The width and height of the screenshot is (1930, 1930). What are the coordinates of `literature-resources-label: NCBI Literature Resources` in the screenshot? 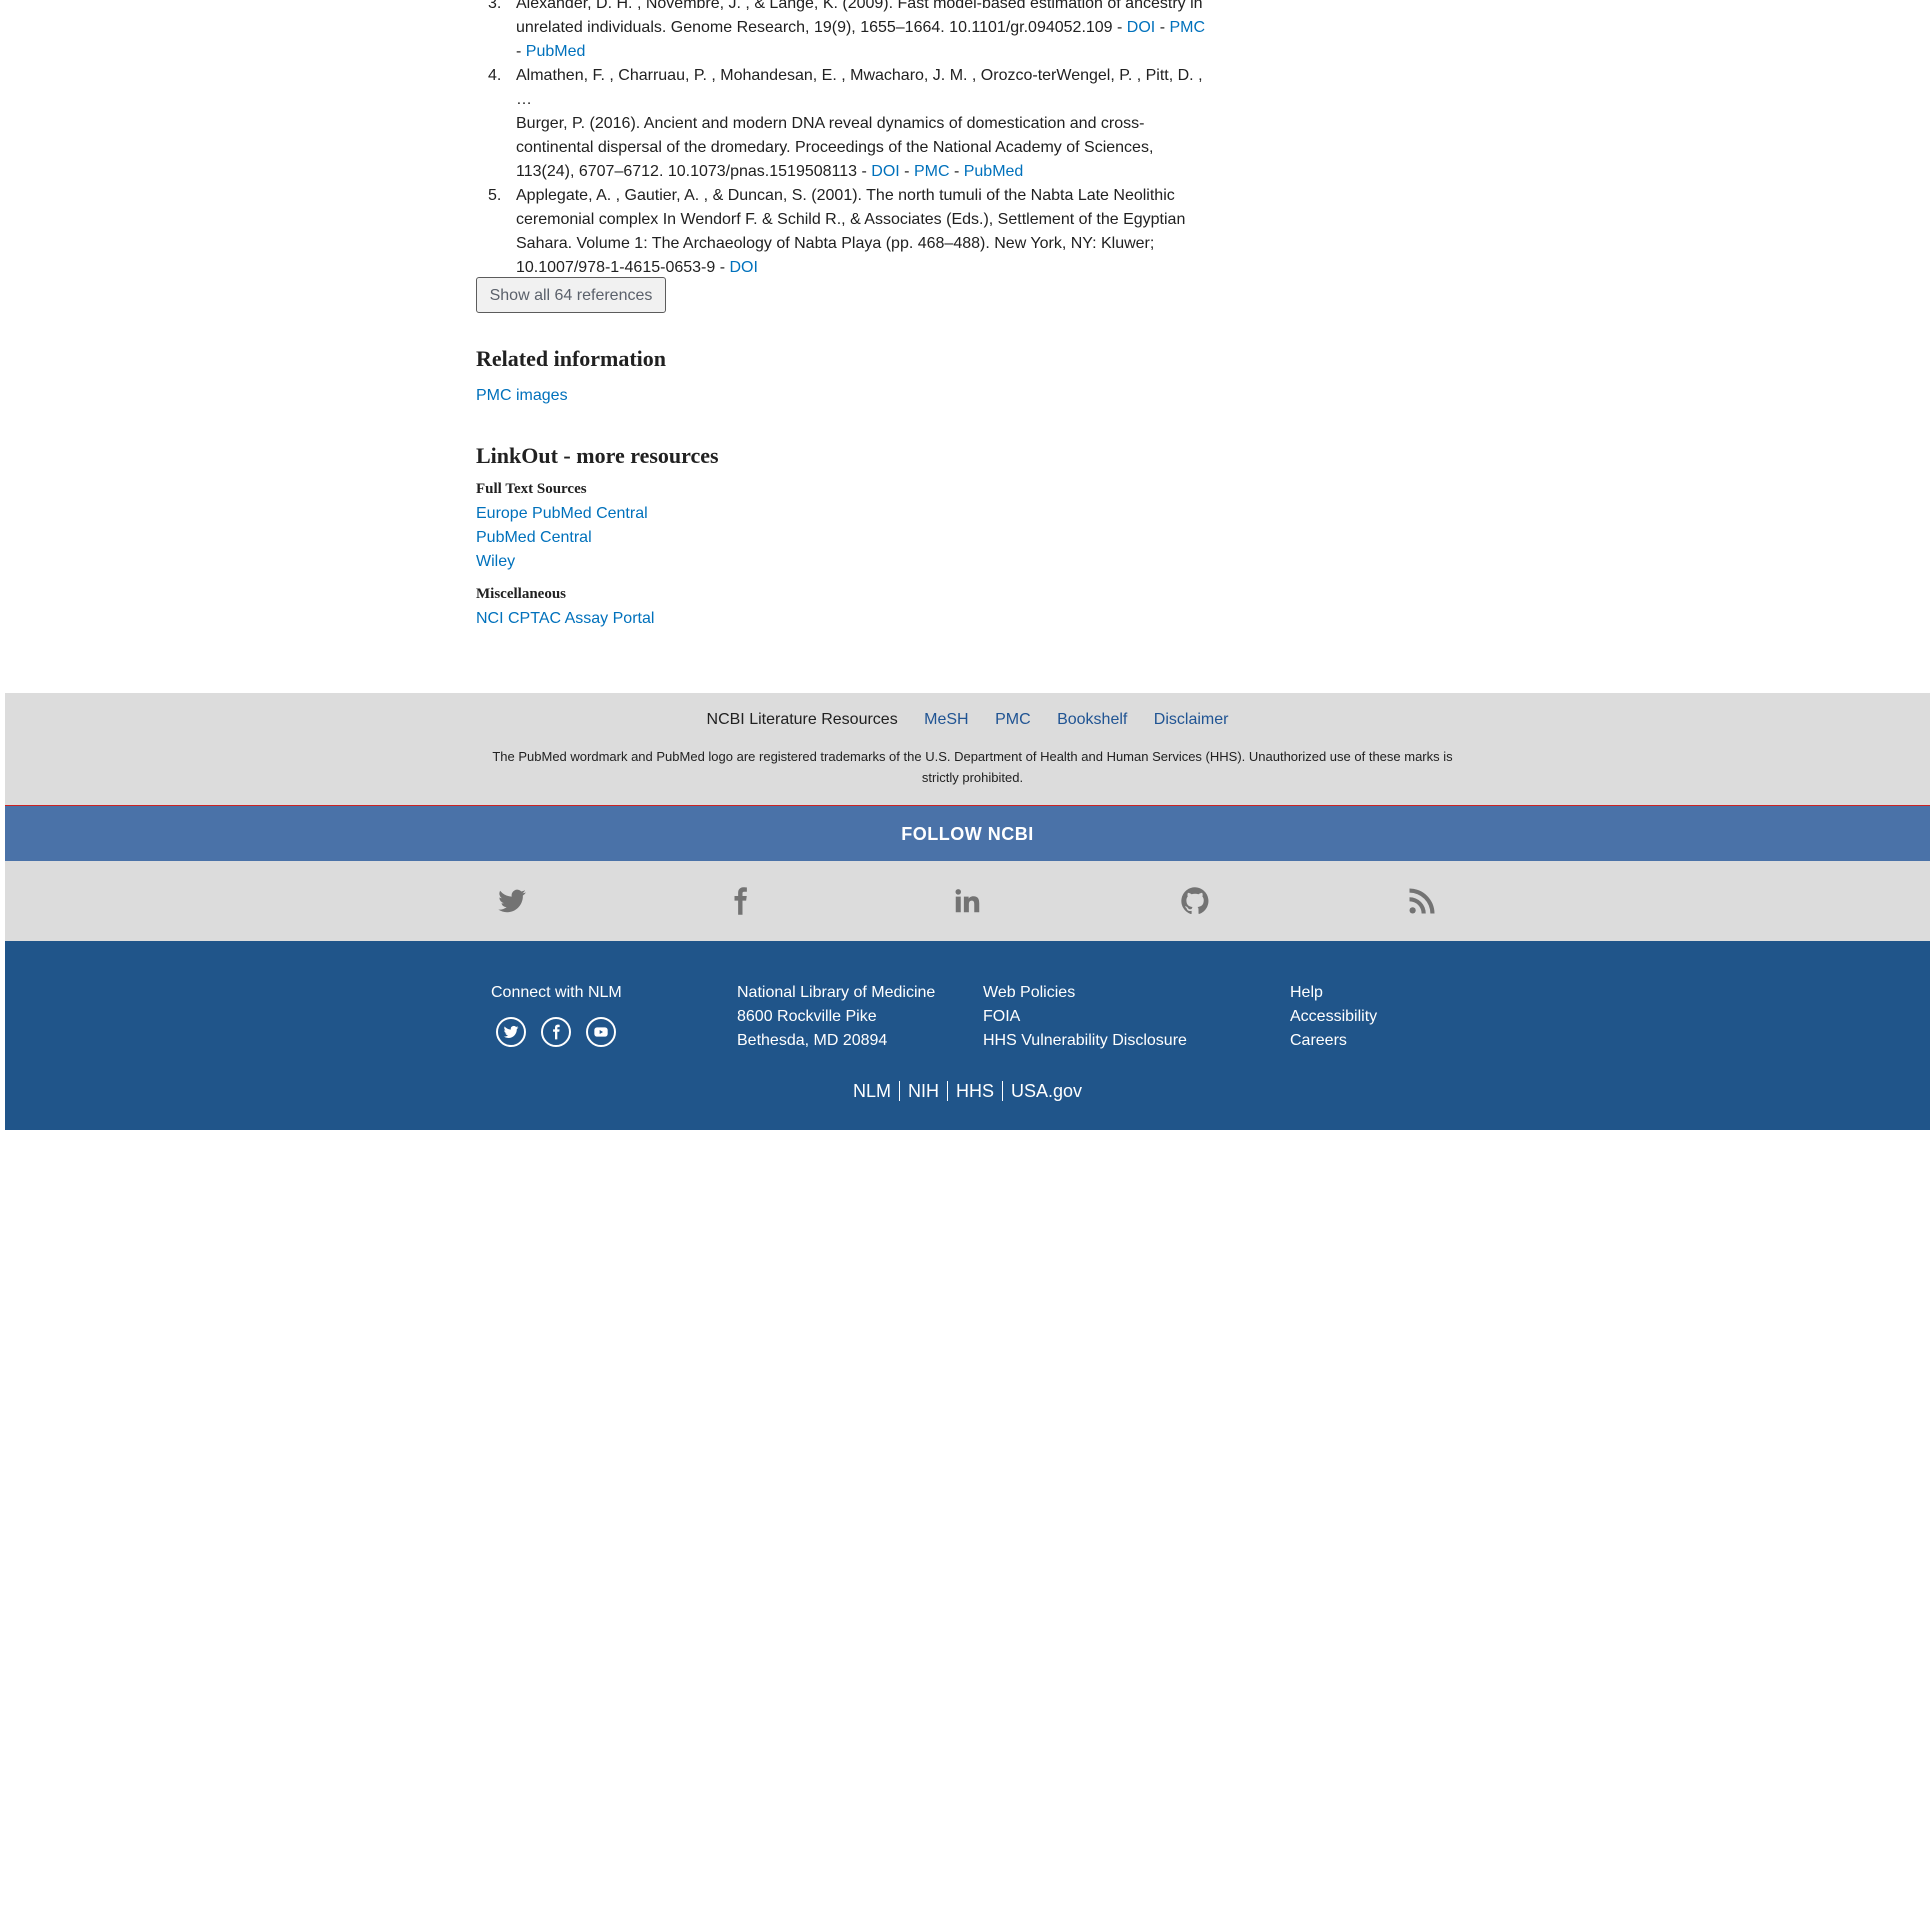 It's located at (802, 719).